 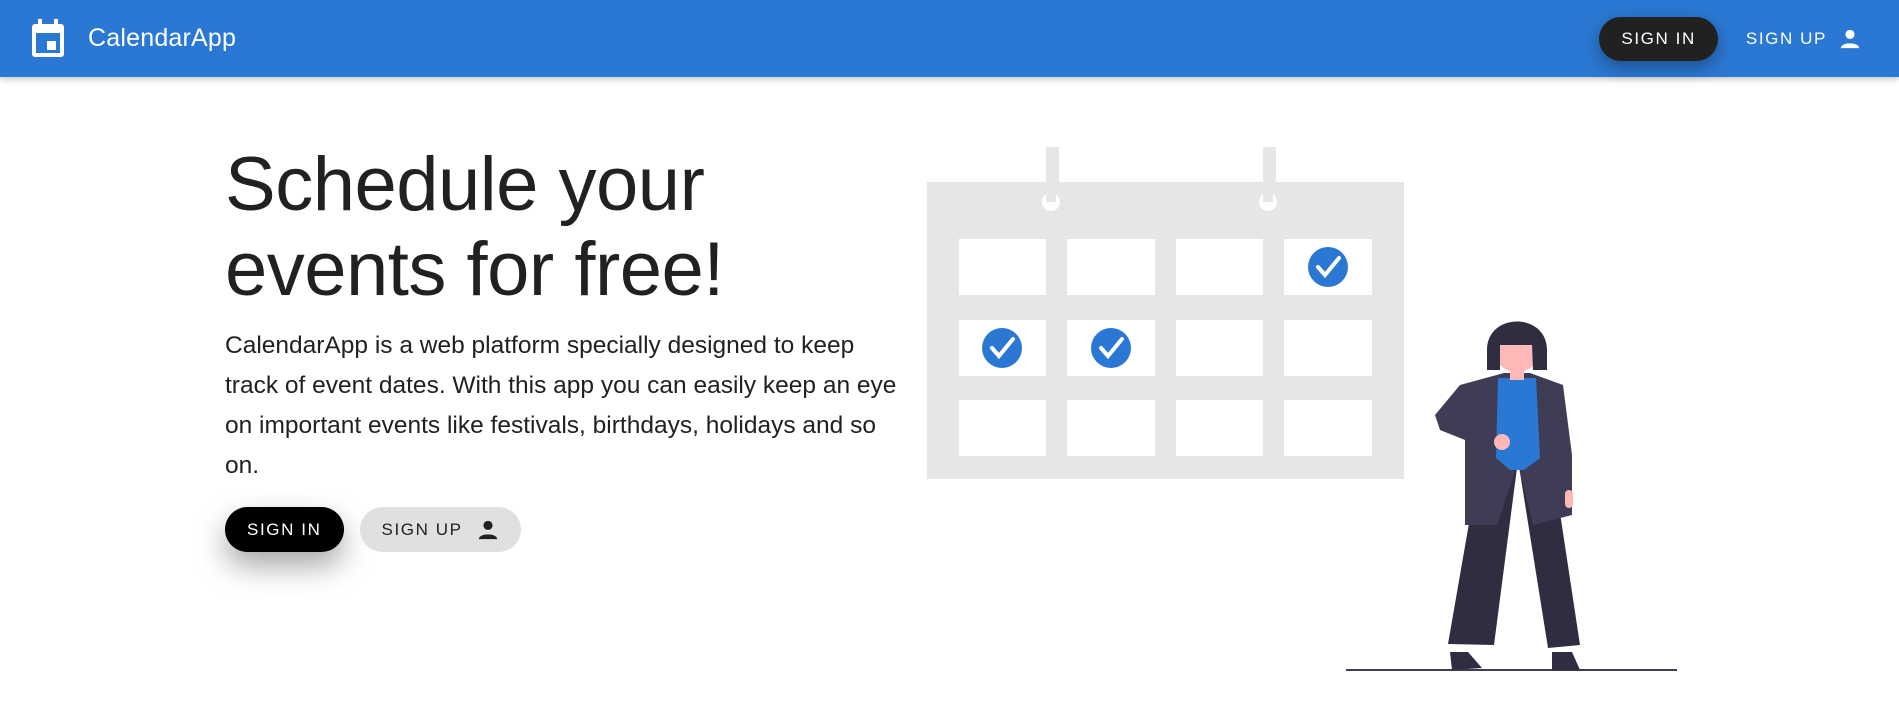 What do you see at coordinates (422, 529) in the screenshot?
I see `sign-up-label: SIGN UP` at bounding box center [422, 529].